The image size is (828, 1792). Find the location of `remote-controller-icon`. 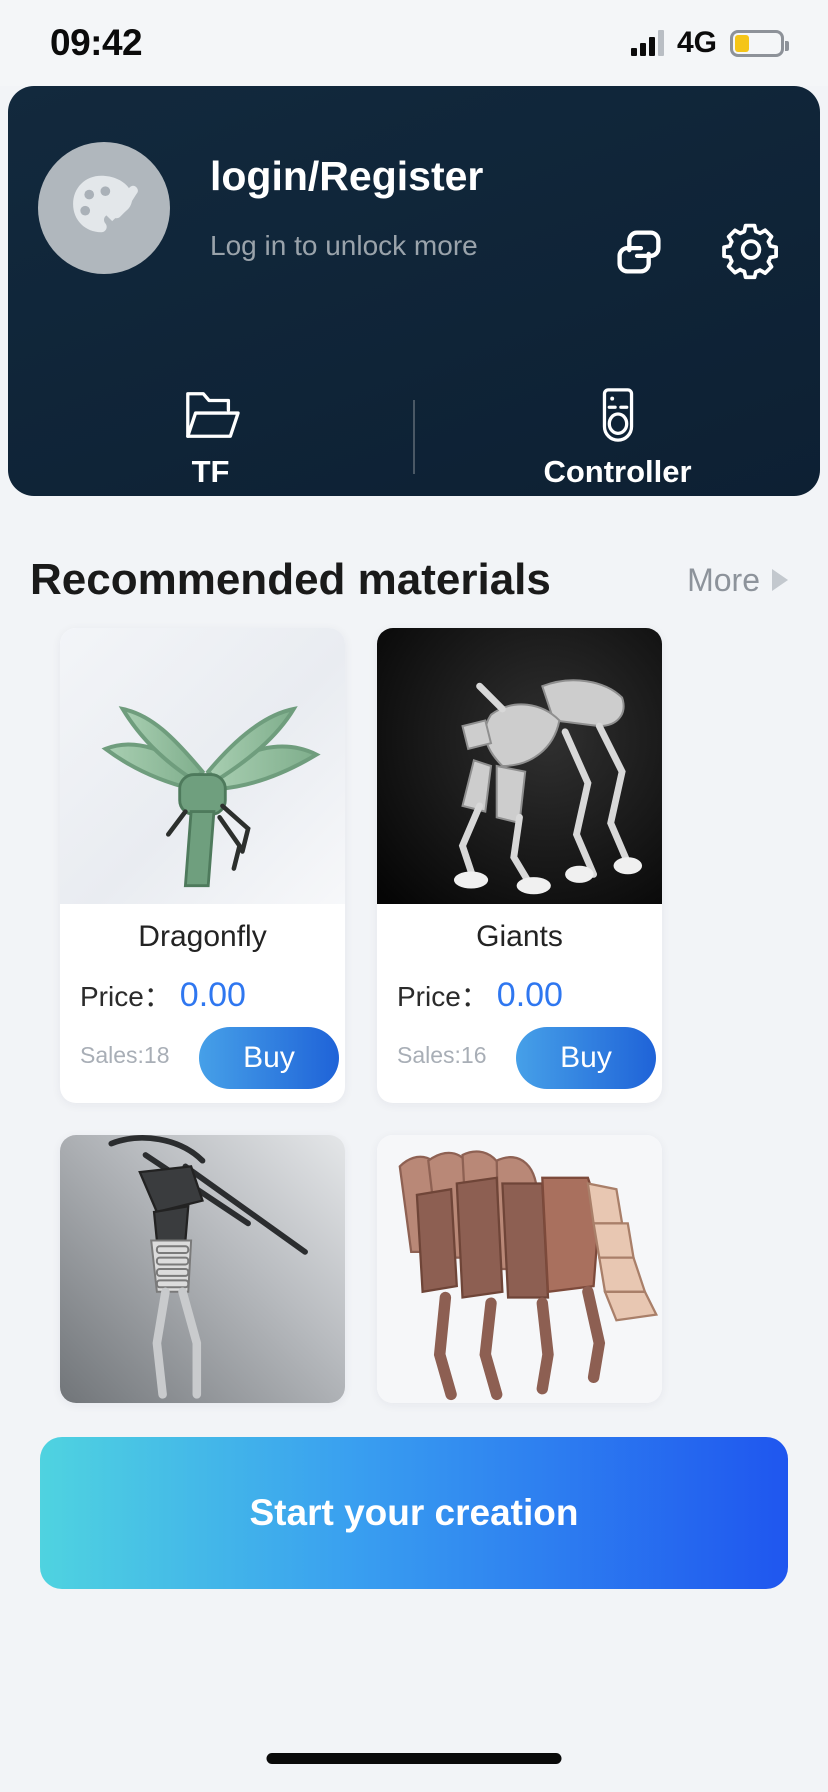

remote-controller-icon is located at coordinates (617, 415).